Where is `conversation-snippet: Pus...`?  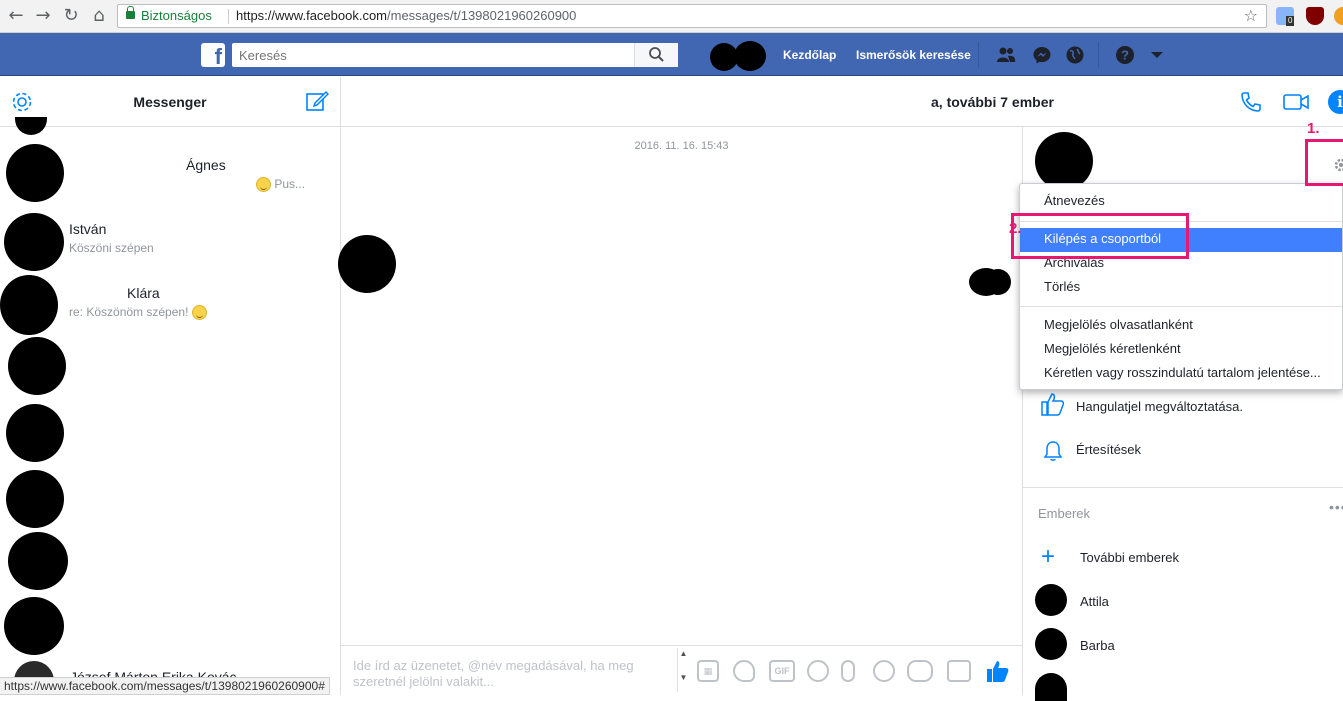 conversation-snippet: Pus... is located at coordinates (280, 185).